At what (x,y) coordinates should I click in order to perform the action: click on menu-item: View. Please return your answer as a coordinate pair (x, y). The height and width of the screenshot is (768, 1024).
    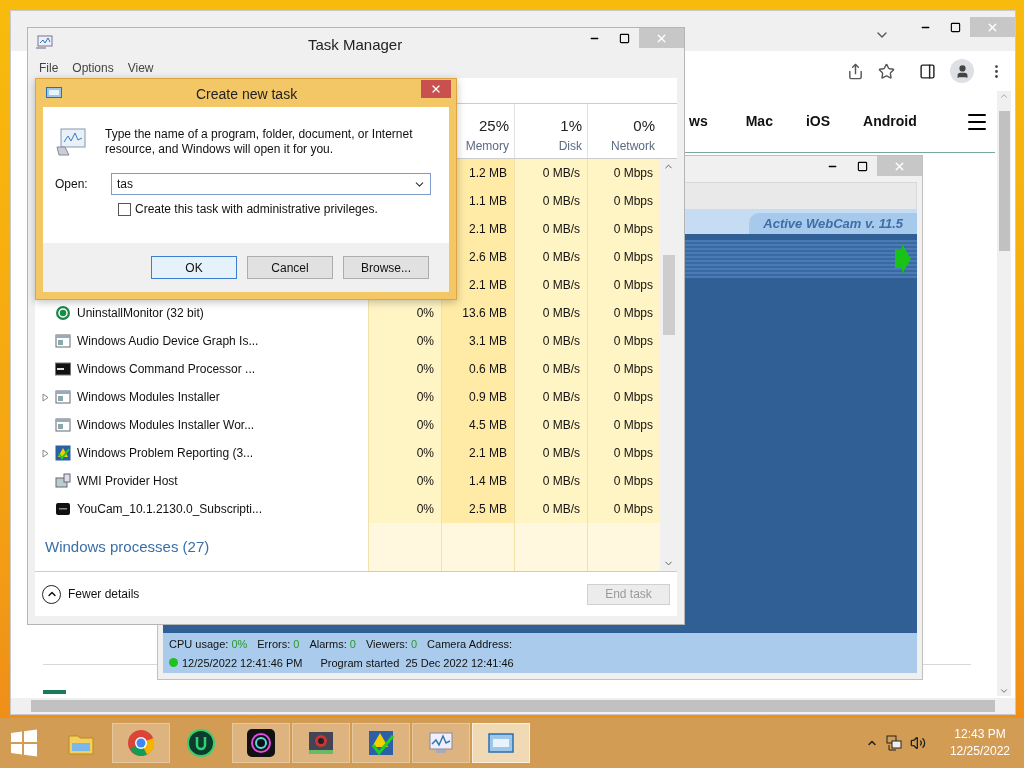
    Looking at the image, I should click on (140, 68).